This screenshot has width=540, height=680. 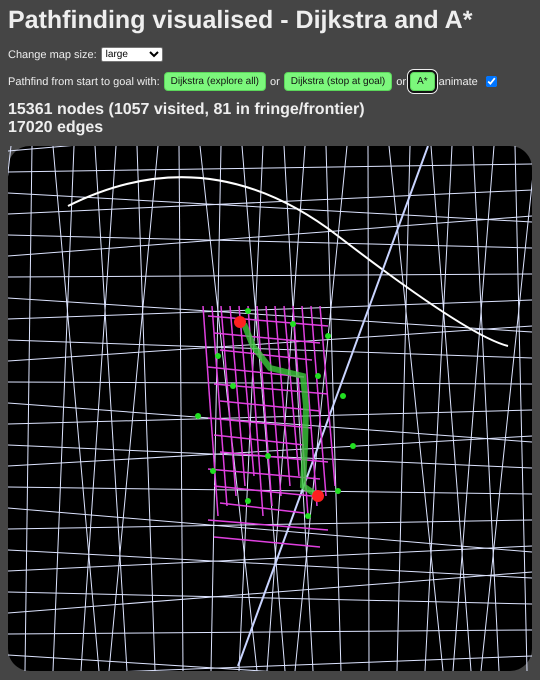 What do you see at coordinates (131, 54) in the screenshot?
I see `map-size-select: large` at bounding box center [131, 54].